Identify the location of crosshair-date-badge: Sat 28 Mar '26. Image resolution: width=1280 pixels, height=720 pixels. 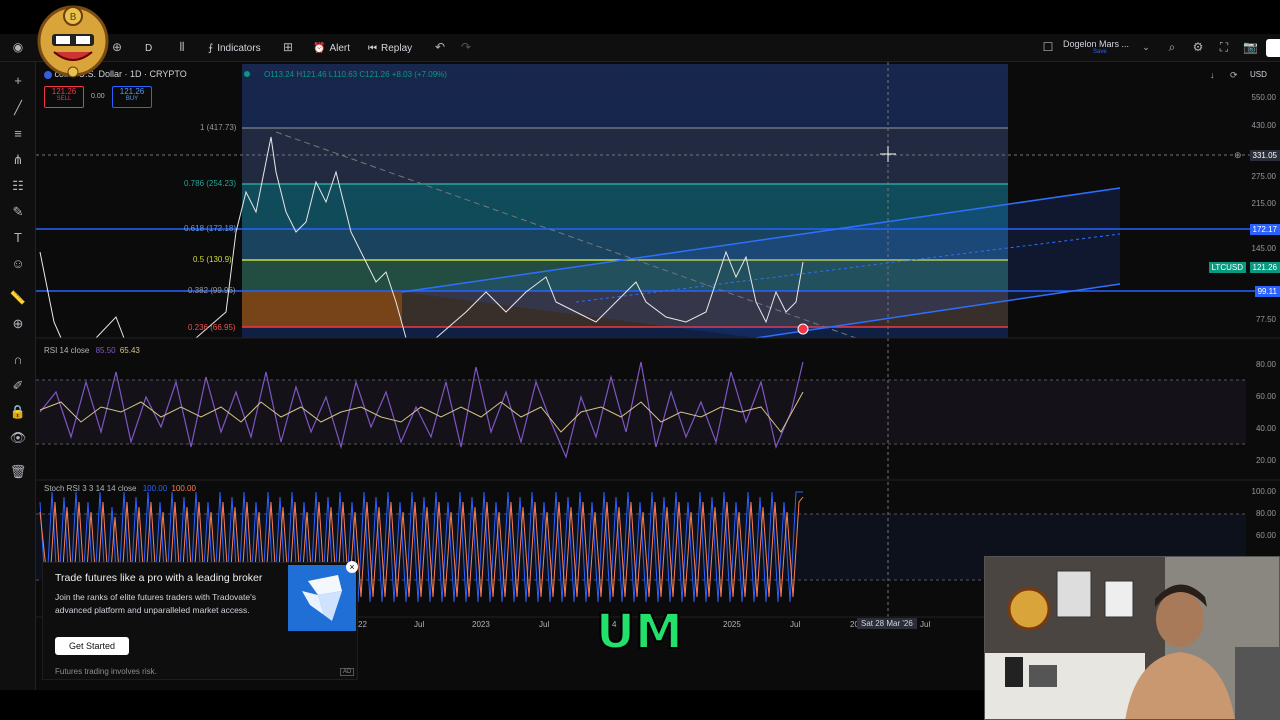
(887, 623).